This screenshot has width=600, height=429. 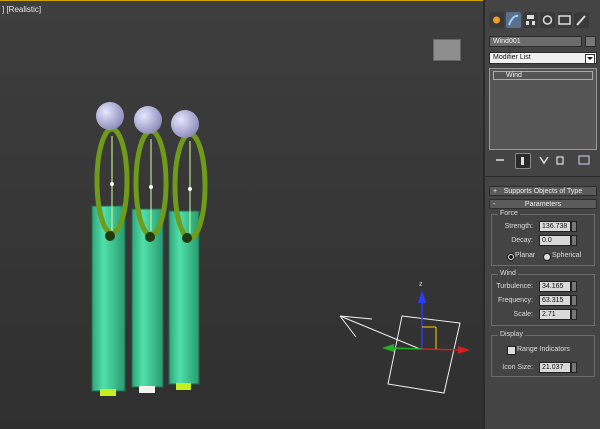 I want to click on cylinder-3-cap, so click(x=183, y=386).